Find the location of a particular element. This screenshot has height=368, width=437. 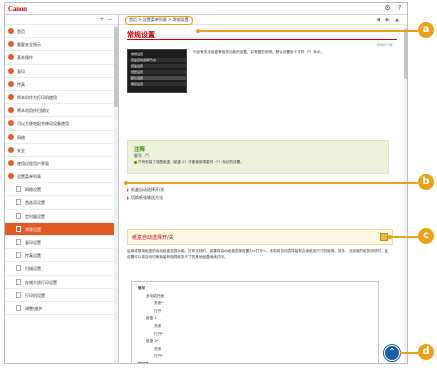

sidebar-item: 存储介质打印设置 is located at coordinates (61, 282).